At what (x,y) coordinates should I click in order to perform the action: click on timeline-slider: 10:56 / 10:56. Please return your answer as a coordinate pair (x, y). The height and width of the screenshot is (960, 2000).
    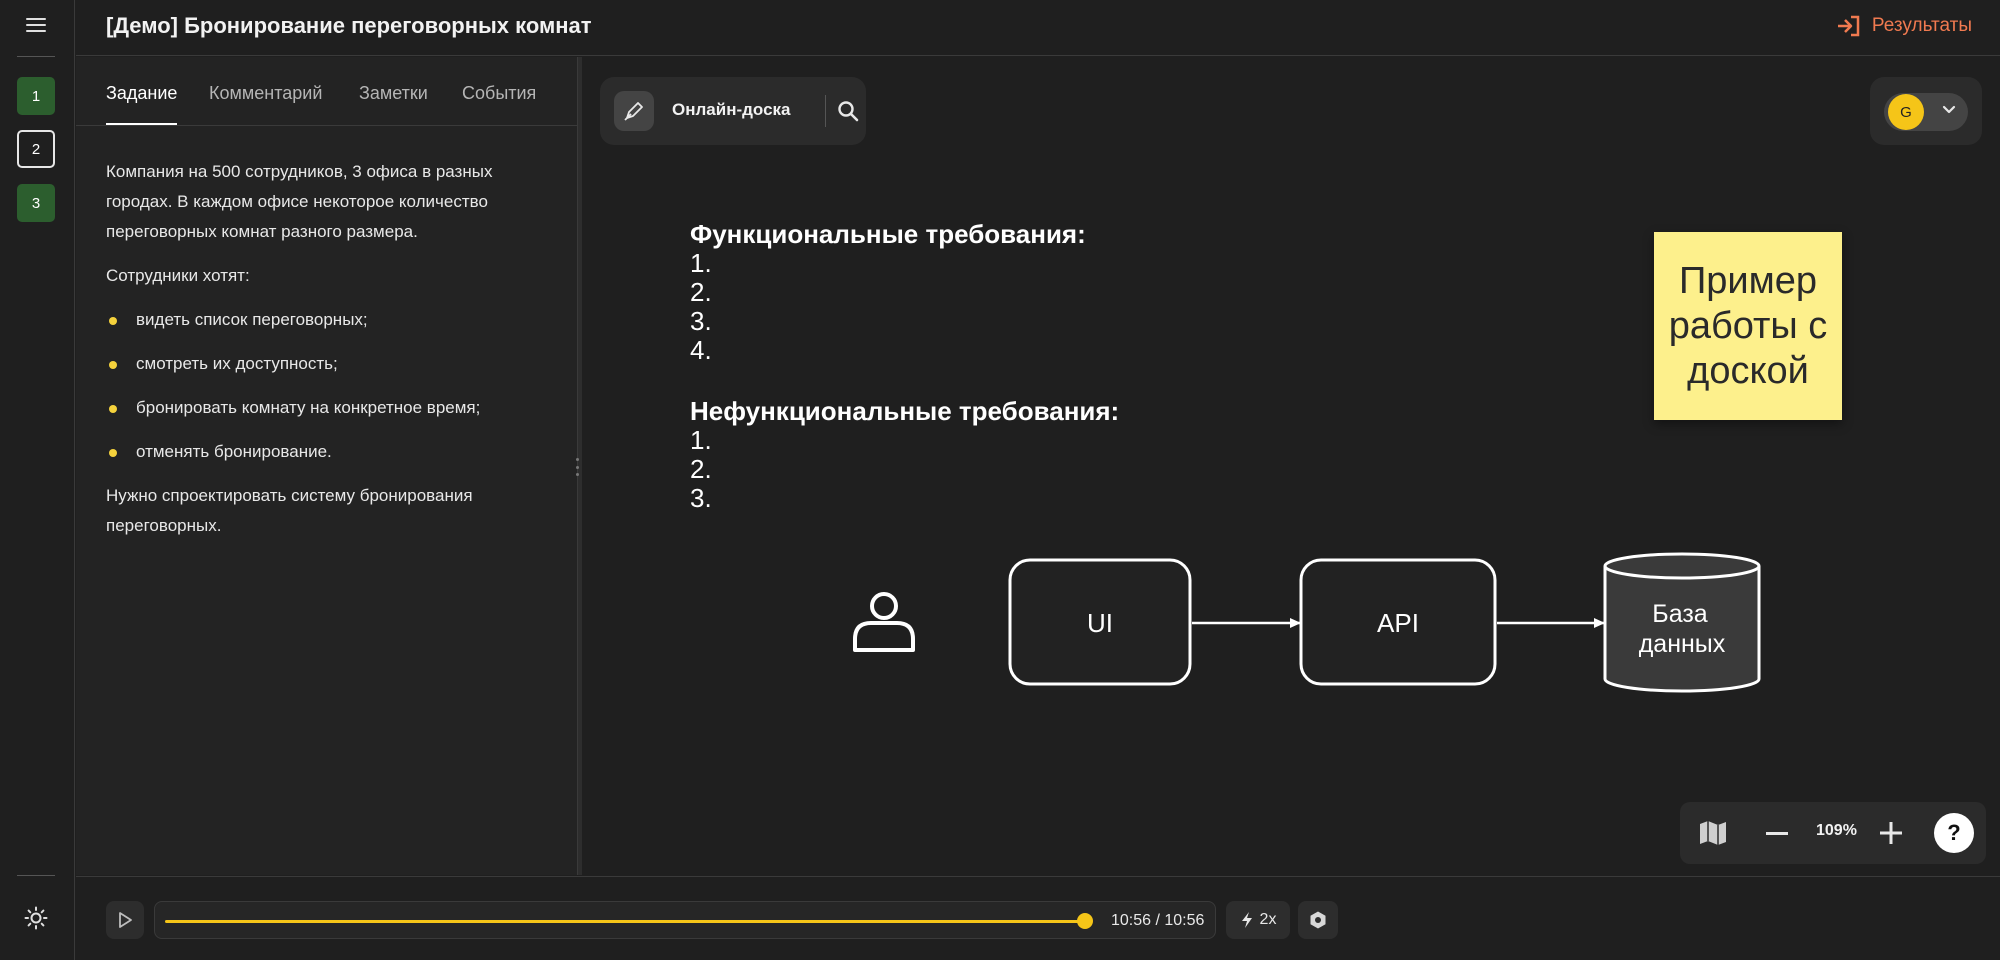
    Looking at the image, I should click on (685, 920).